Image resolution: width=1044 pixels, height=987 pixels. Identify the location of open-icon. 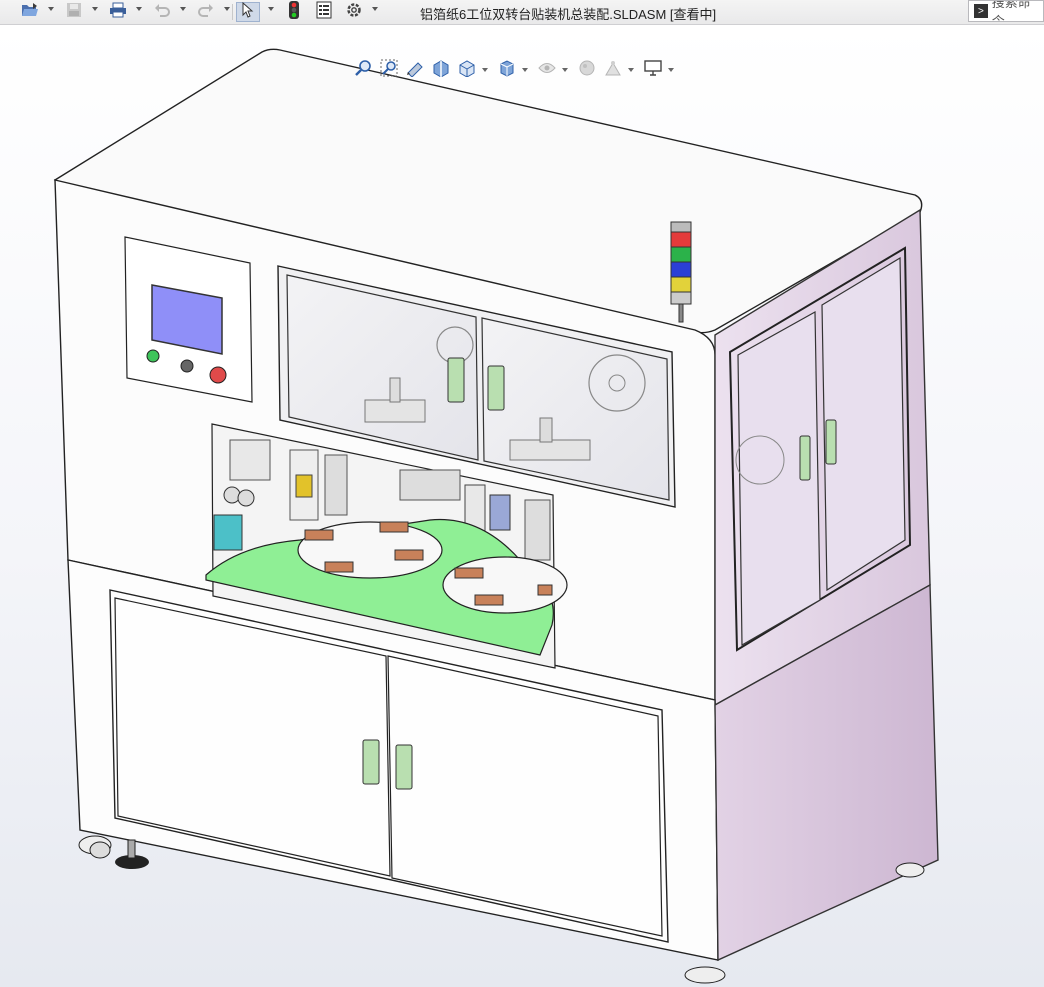
(30, 12).